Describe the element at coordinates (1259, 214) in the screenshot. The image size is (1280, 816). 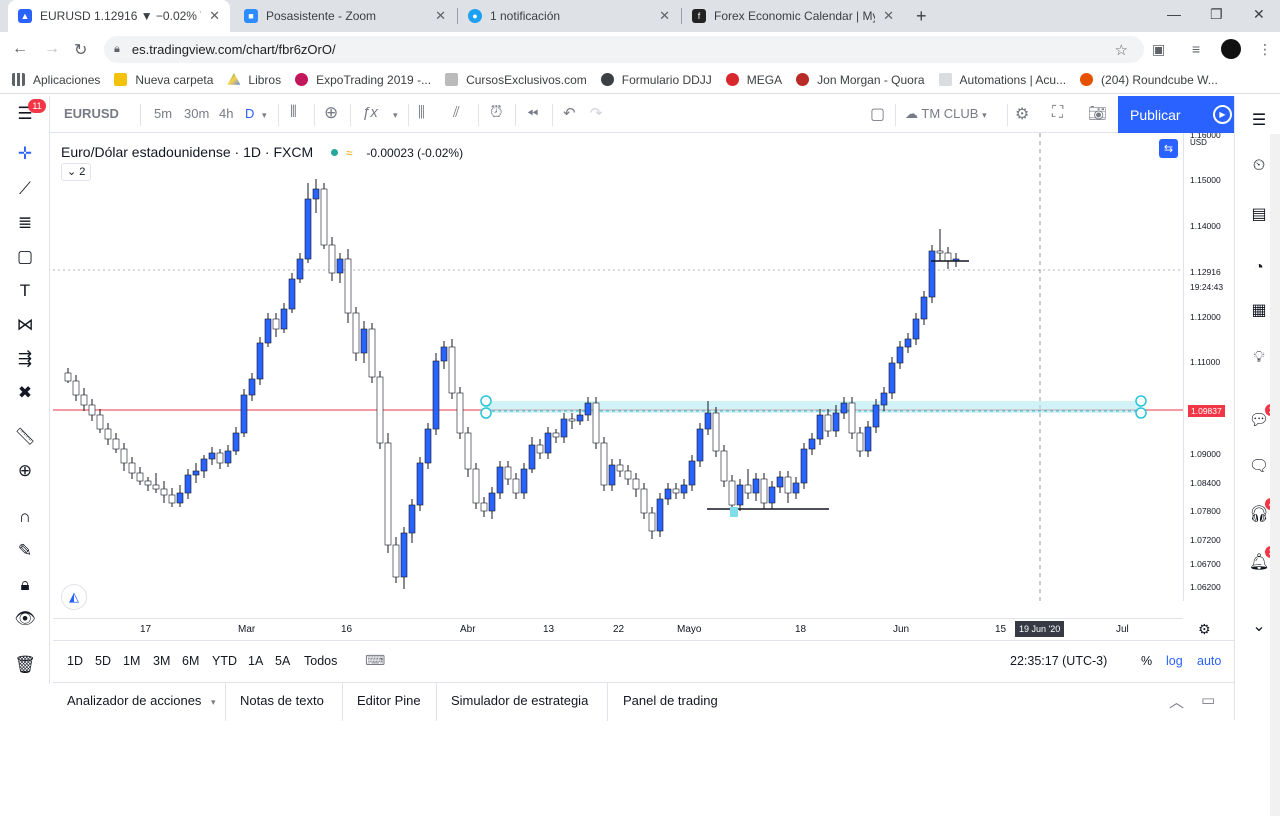
I see `news-icon: ▤` at that location.